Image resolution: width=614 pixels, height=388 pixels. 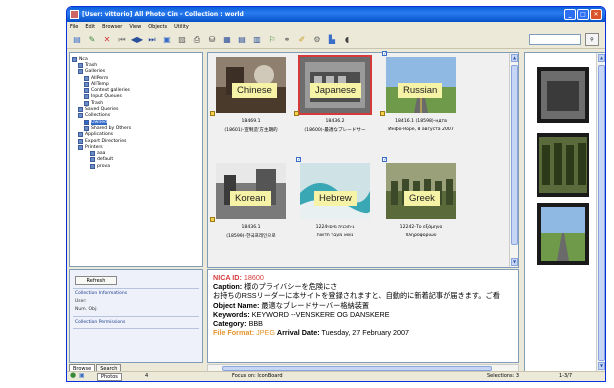 What do you see at coordinates (227, 40) in the screenshot?
I see `view-grid-icon: ▦` at bounding box center [227, 40].